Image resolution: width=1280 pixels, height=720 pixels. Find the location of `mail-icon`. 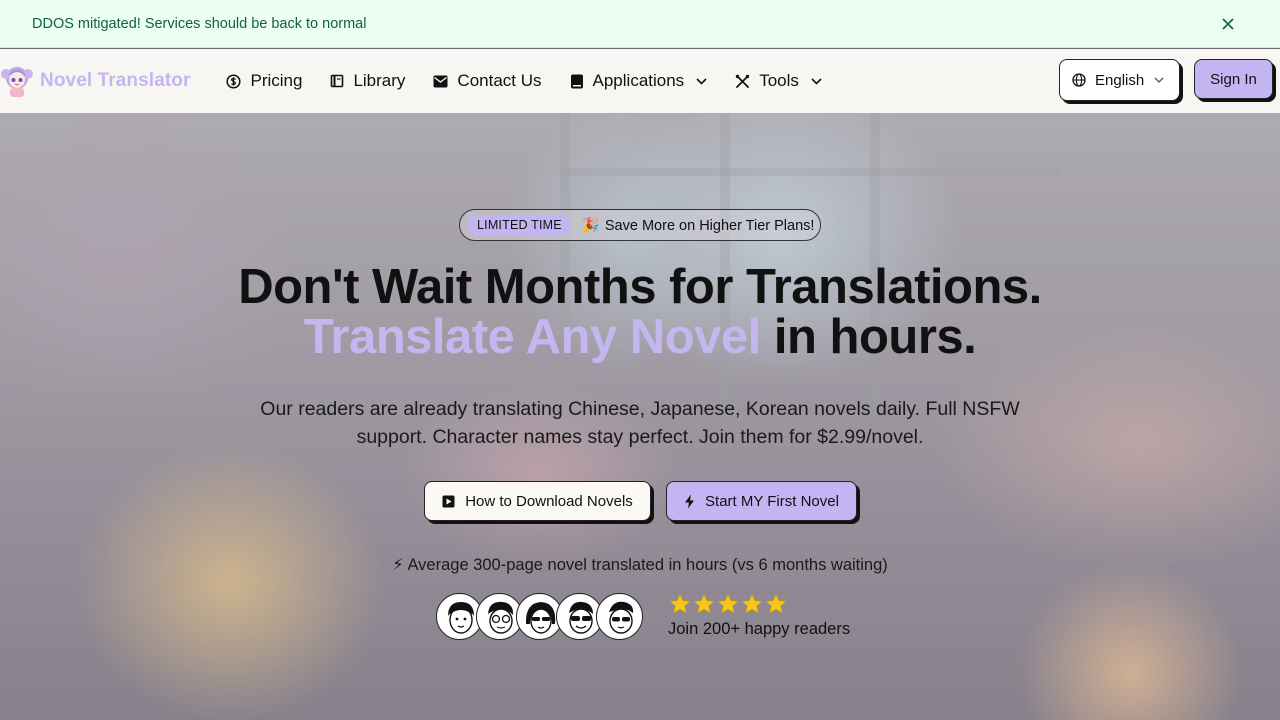

mail-icon is located at coordinates (440, 81).